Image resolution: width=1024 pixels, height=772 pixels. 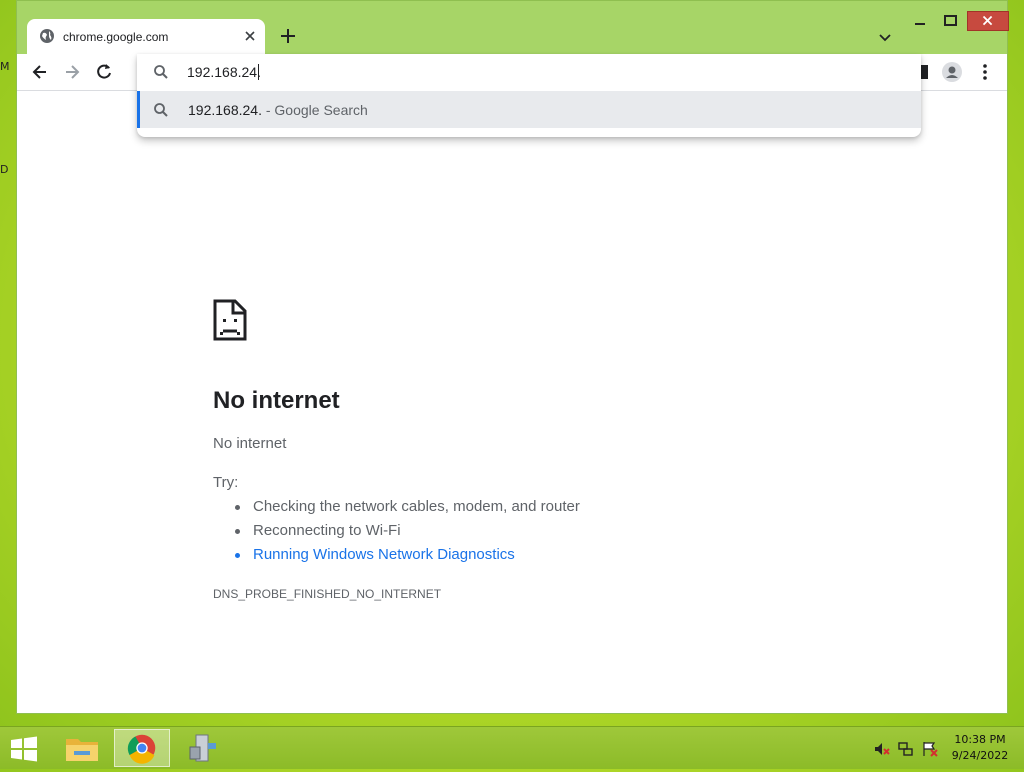 What do you see at coordinates (250, 443) in the screenshot?
I see `error-subtitle: No internet` at bounding box center [250, 443].